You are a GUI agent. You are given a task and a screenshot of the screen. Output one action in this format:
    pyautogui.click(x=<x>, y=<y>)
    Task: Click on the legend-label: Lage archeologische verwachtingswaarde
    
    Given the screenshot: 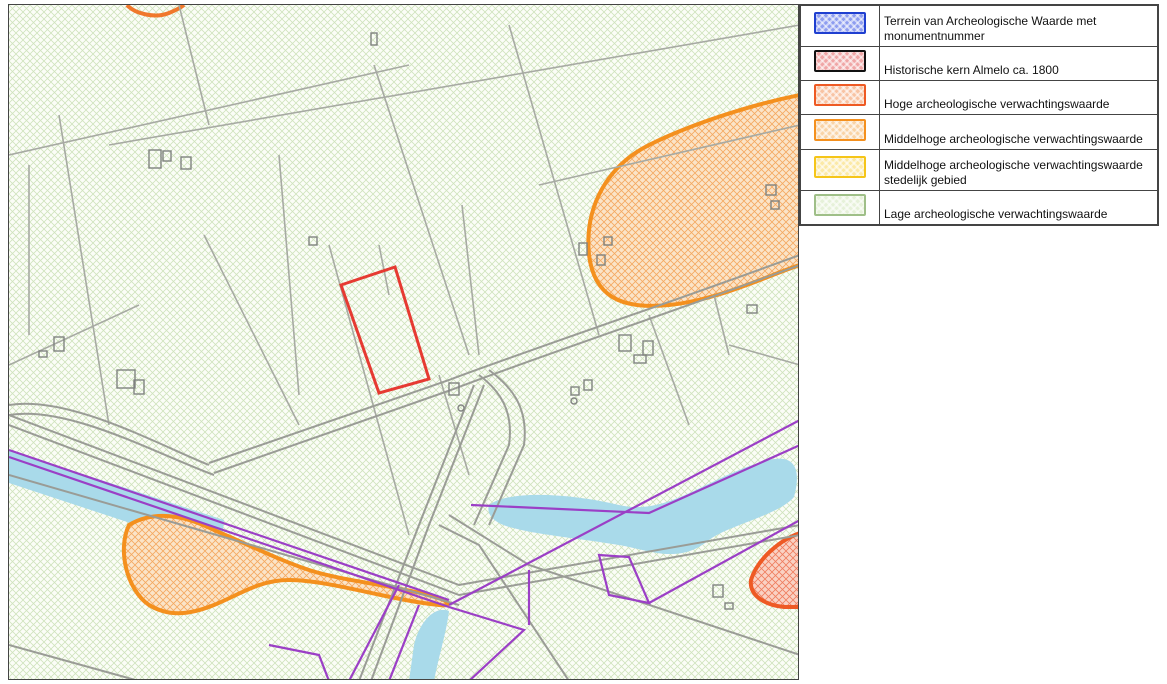 What is the action you would take?
    pyautogui.click(x=1018, y=207)
    